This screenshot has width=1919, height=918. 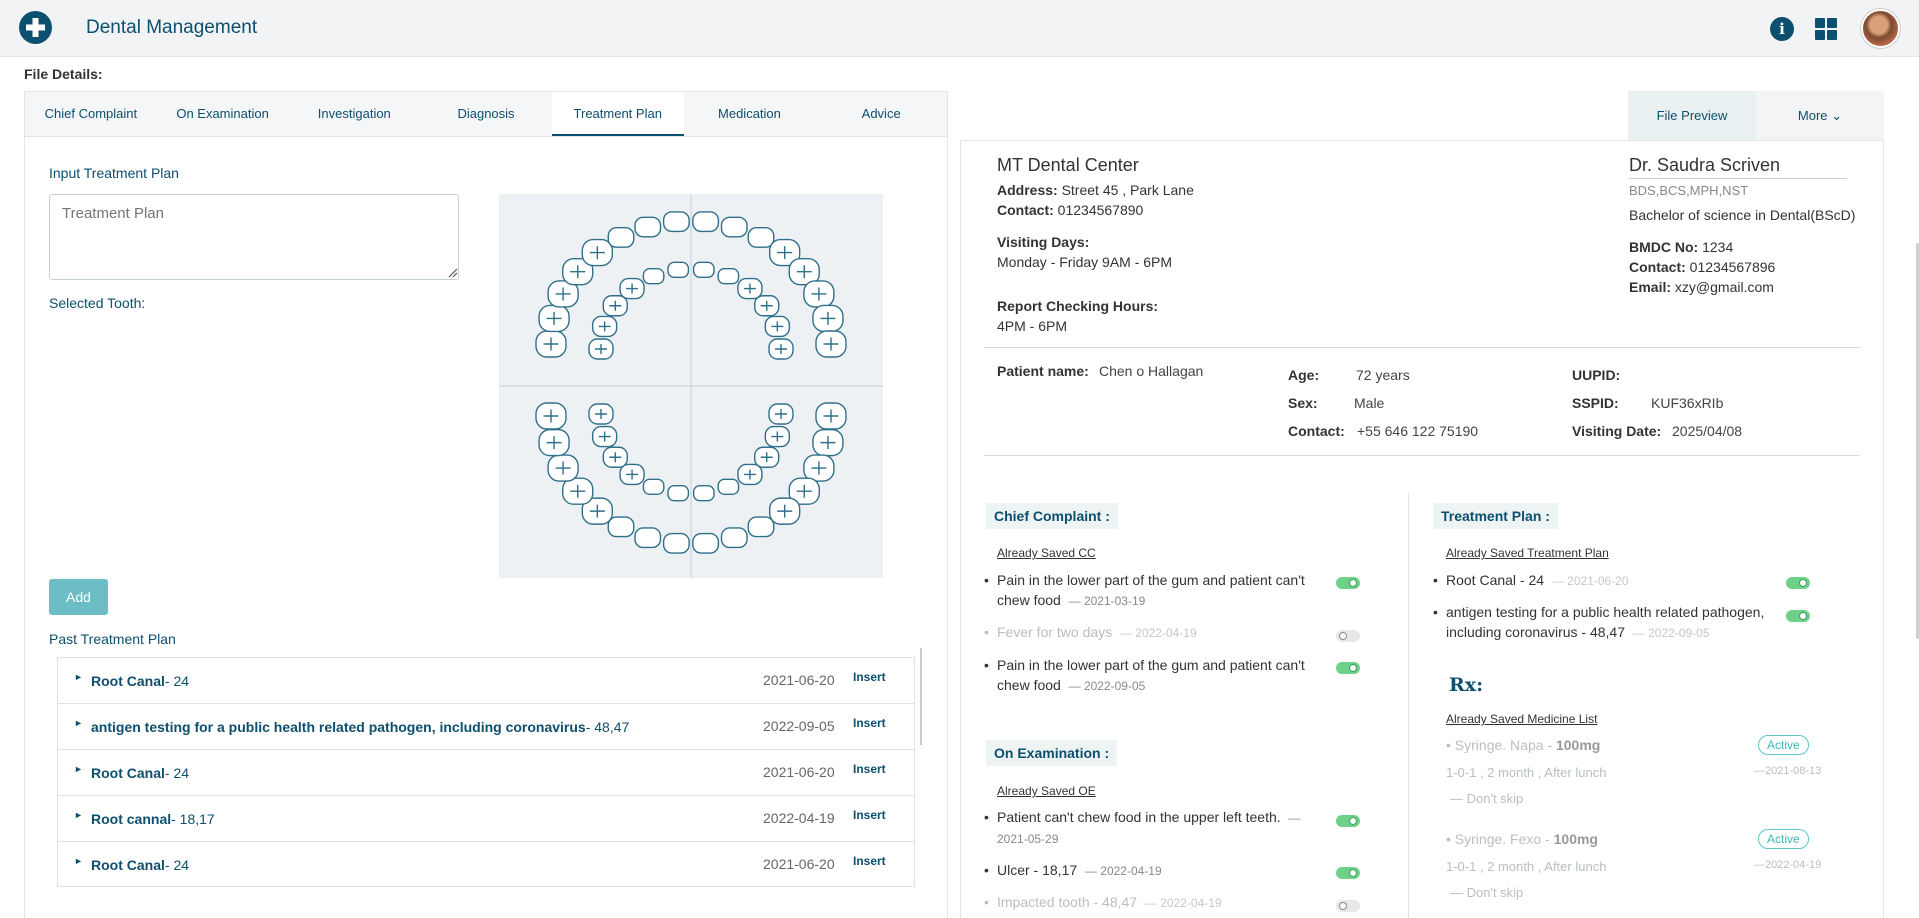 I want to click on more-menu: More ⌄, so click(x=1820, y=115).